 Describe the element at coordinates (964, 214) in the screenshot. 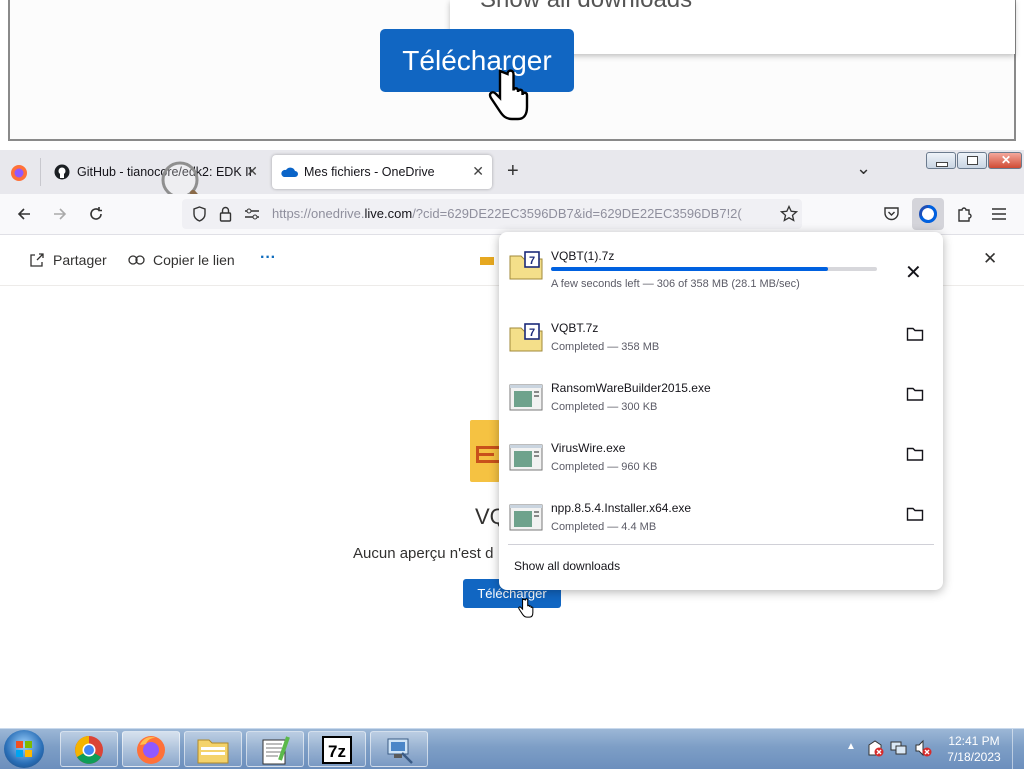

I see `extensions-icon` at that location.